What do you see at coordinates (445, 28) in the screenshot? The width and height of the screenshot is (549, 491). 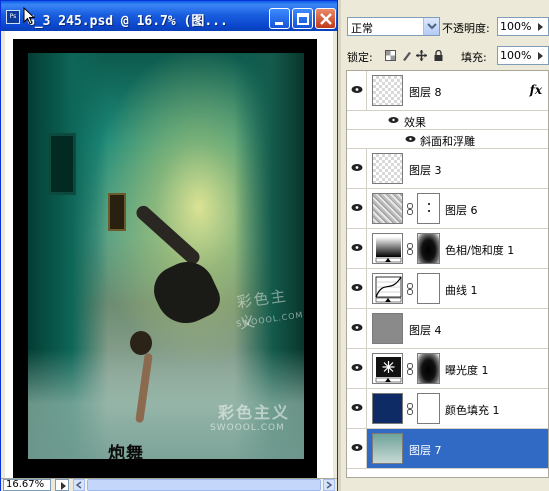 I see `blend-opacity-row: 正常 不透明度: 100%` at bounding box center [445, 28].